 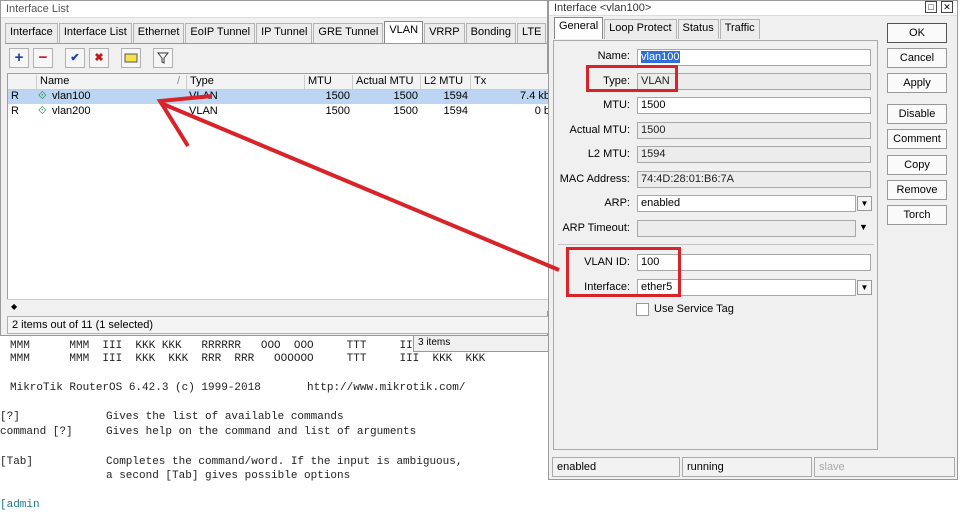 I want to click on annotation-arrow, so click(x=358, y=183).